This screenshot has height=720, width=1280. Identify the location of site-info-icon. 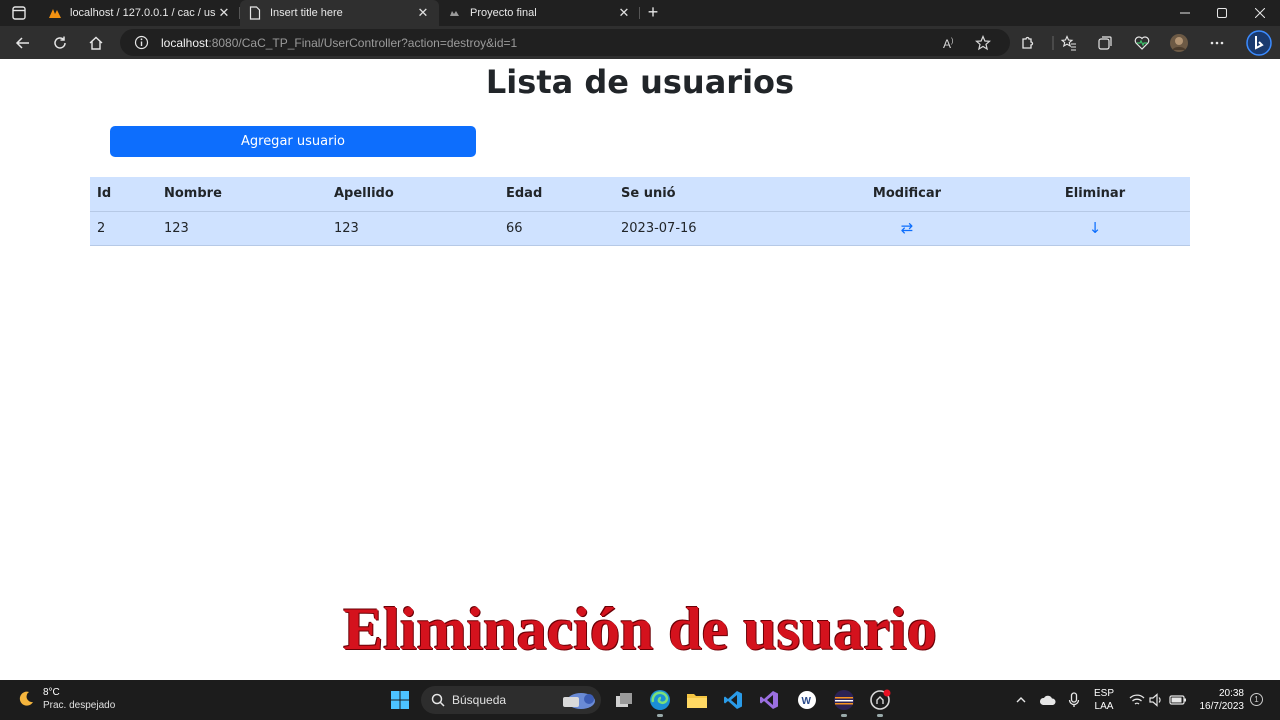
(141, 42).